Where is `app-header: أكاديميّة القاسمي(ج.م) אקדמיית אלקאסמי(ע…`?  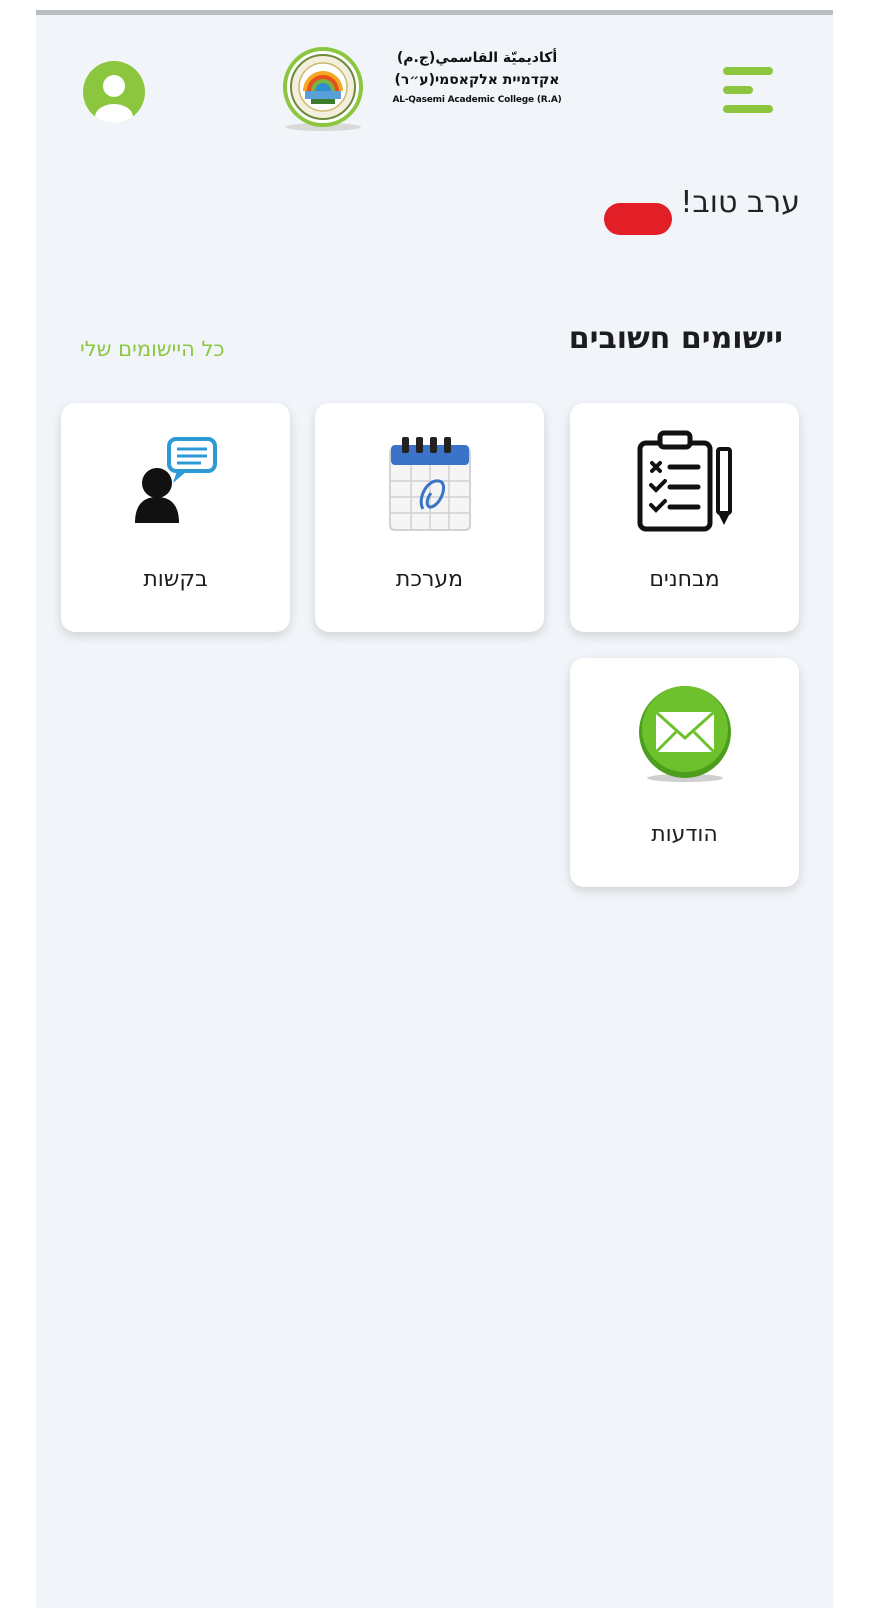
app-header: أكاديميّة القاسمي(ج.م) אקדמיית אלקאסמי(ע… is located at coordinates (434, 87).